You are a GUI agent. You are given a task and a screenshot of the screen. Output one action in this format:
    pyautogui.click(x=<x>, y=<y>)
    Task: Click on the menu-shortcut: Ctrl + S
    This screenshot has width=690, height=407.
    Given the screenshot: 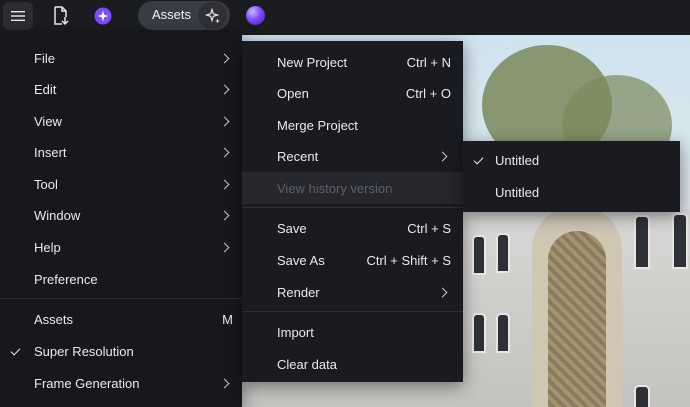 What is the action you would take?
    pyautogui.click(x=429, y=228)
    